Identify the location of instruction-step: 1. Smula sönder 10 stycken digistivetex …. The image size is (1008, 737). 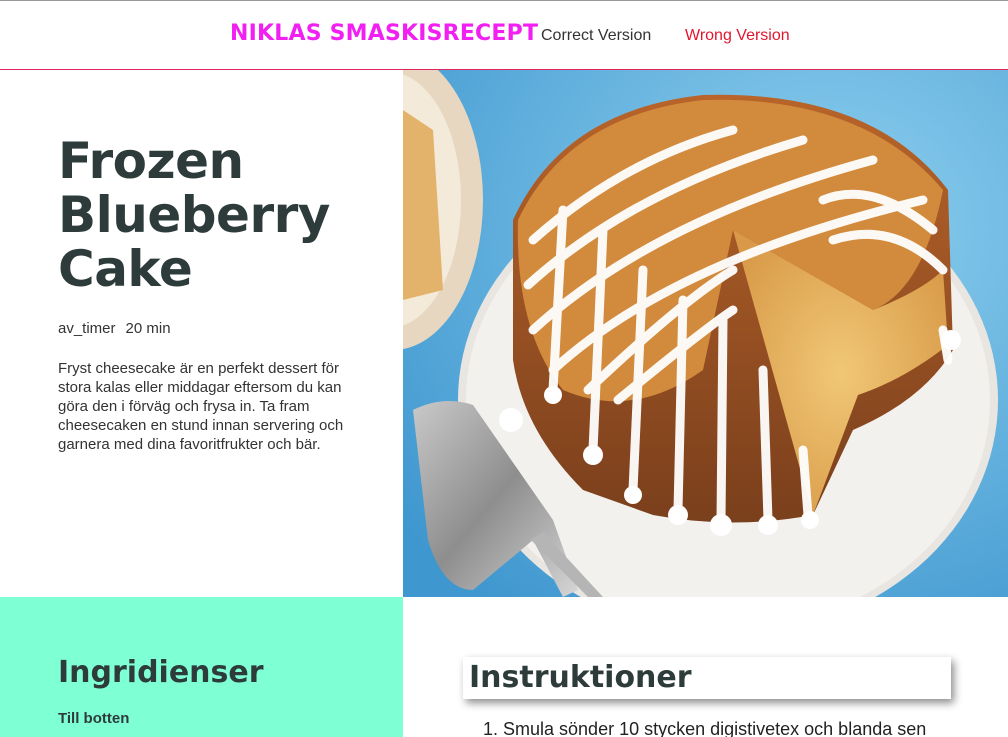
(705, 728).